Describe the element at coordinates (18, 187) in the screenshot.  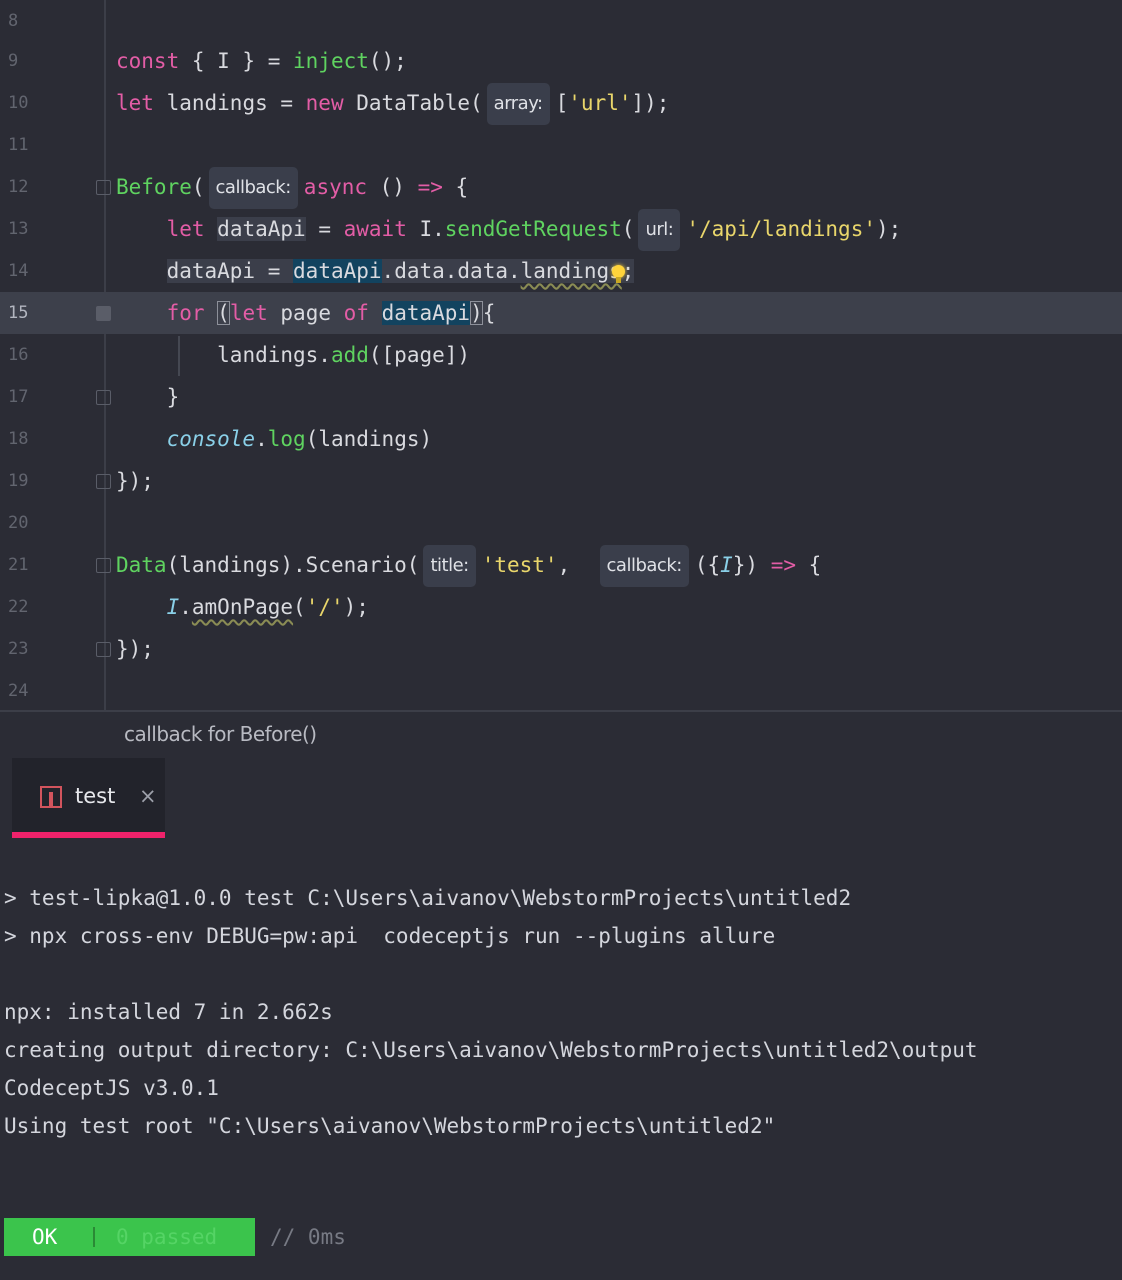
I see `line-number: 12` at that location.